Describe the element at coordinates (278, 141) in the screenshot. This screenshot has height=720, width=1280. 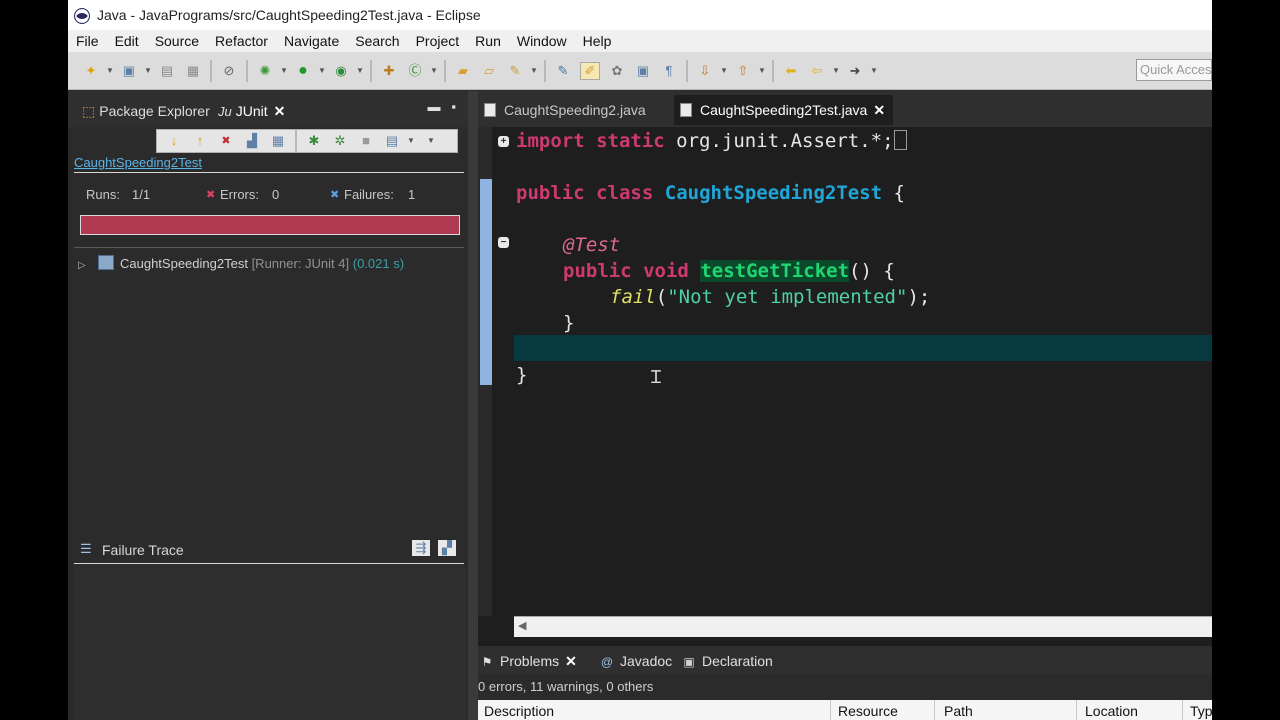
I see `show-skipped-icon: ▦` at that location.